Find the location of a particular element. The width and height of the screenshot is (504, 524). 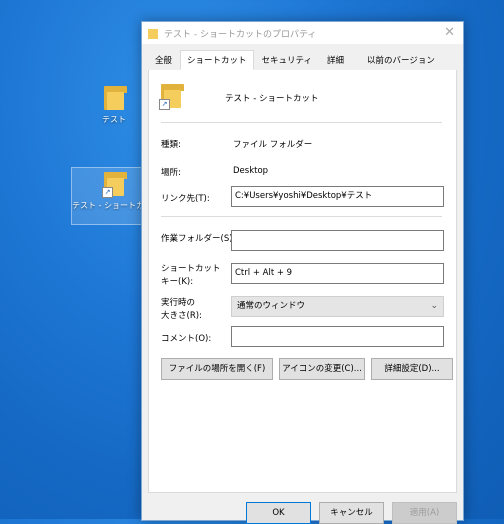

title-bar: テスト - ショートカットのプロパティ ✕ is located at coordinates (302, 33).